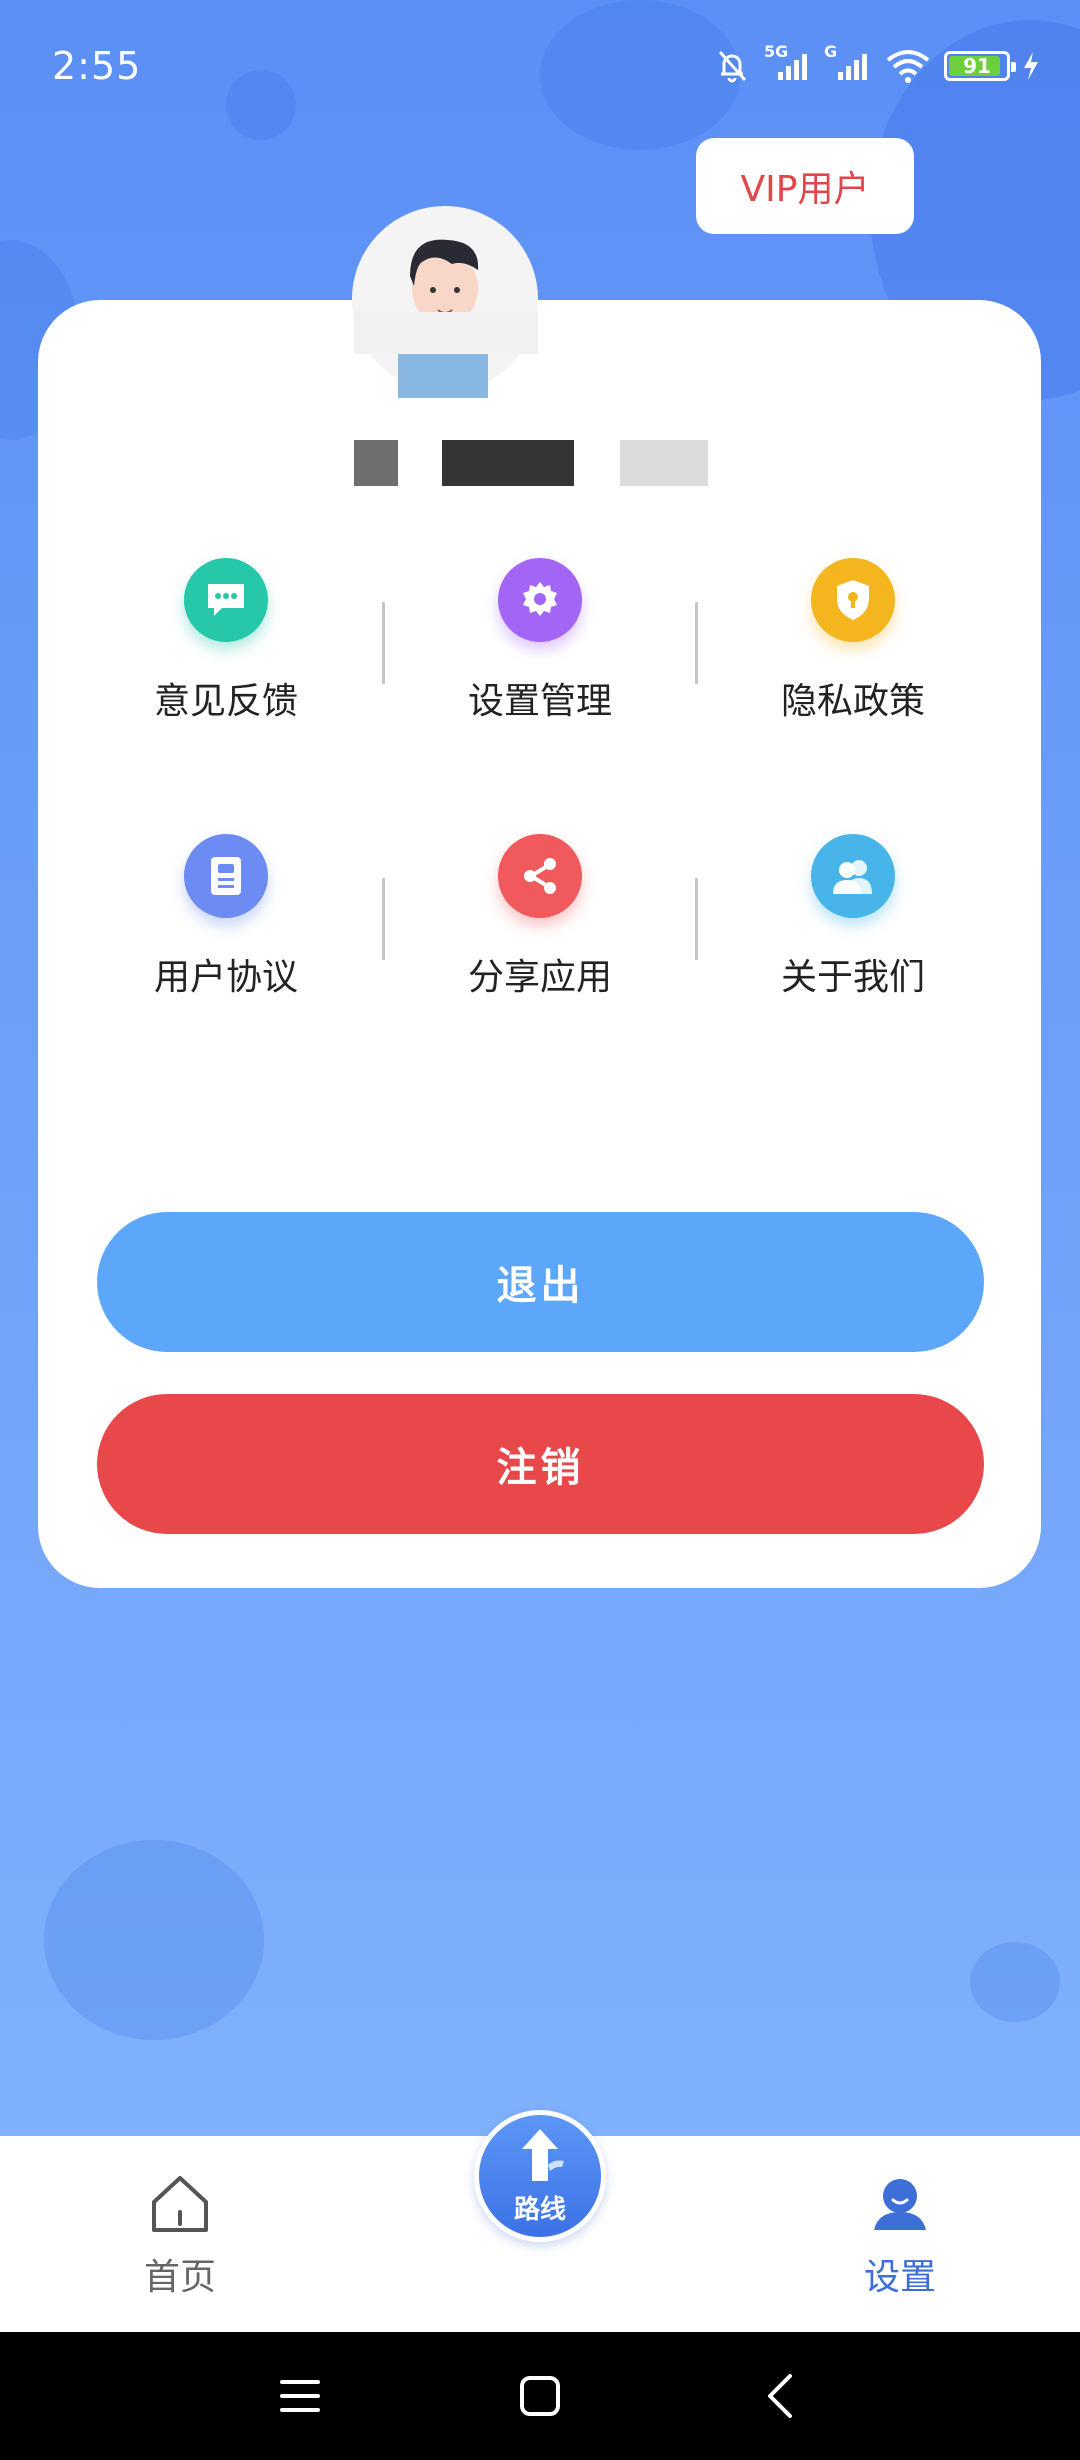 This screenshot has height=2460, width=1080. I want to click on signal-g-icon: G, so click(848, 63).